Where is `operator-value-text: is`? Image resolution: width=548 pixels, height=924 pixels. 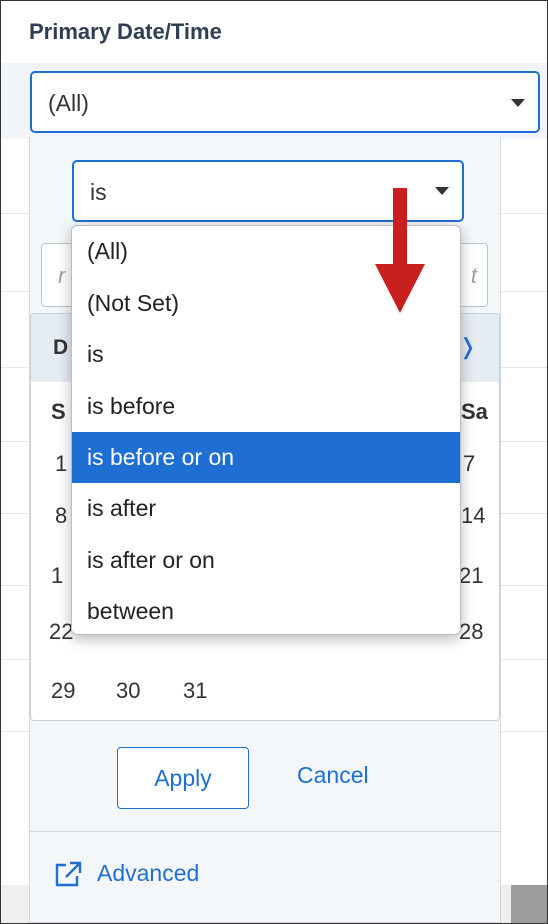 operator-value-text: is is located at coordinates (98, 192).